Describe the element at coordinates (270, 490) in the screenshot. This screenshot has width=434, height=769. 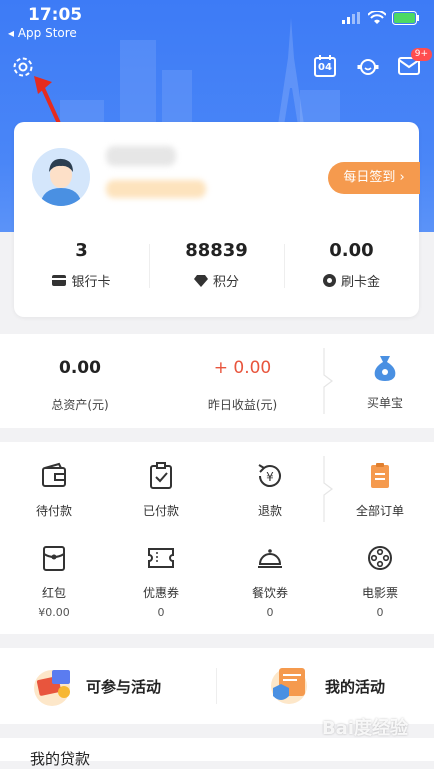
I see `refund: ¥ 退款` at that location.